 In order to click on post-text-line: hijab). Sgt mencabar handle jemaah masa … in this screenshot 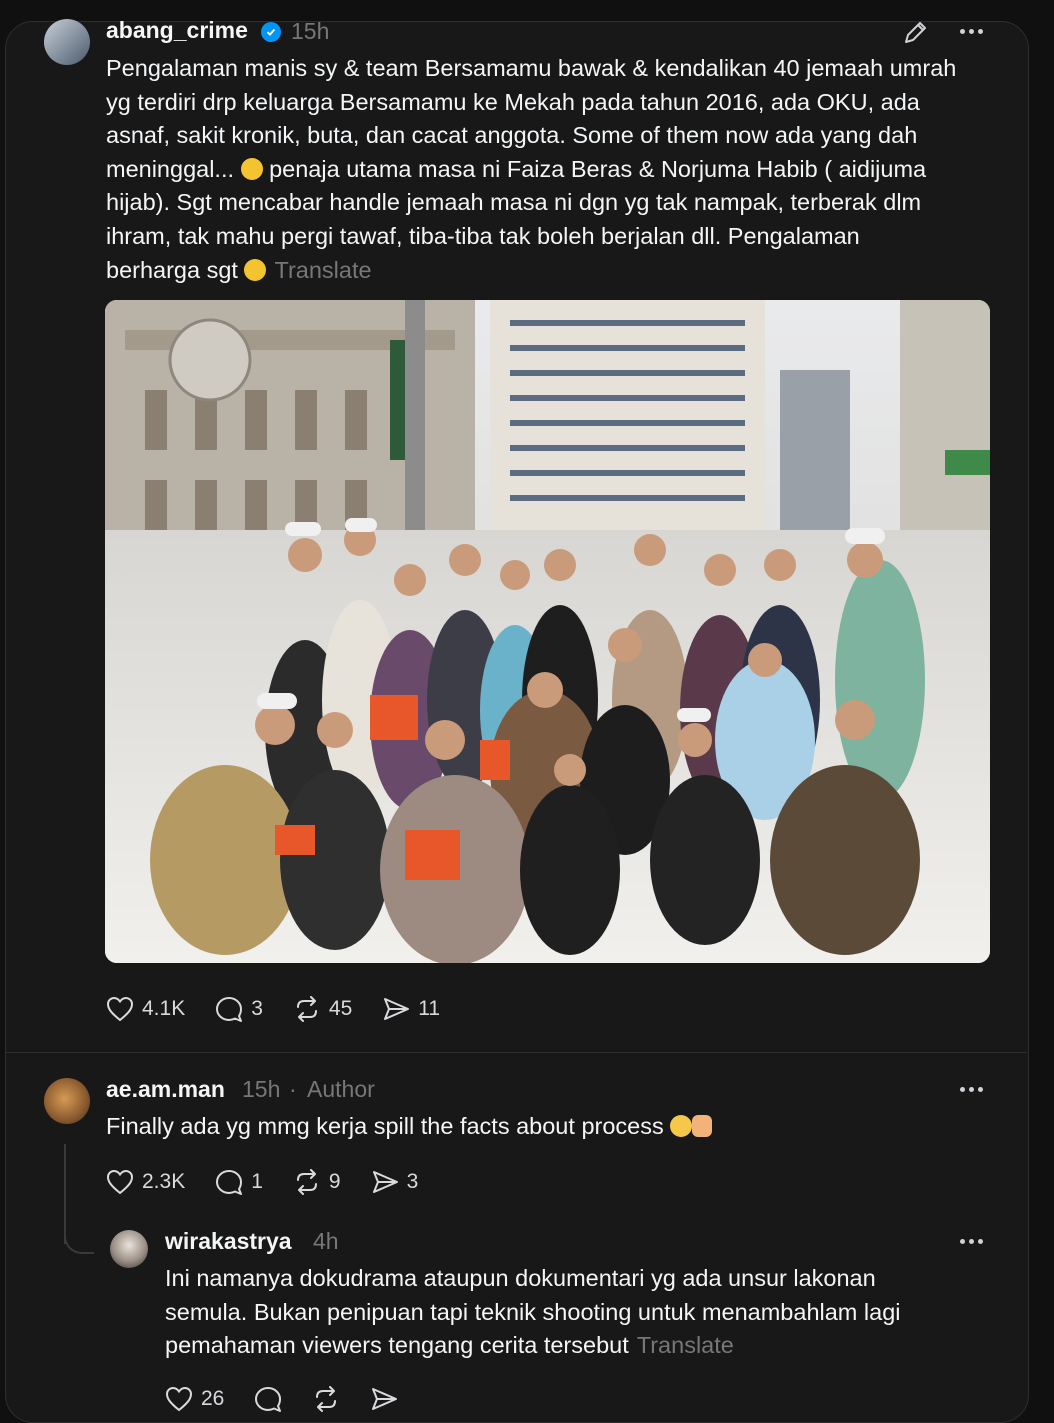, I will do `click(514, 202)`.